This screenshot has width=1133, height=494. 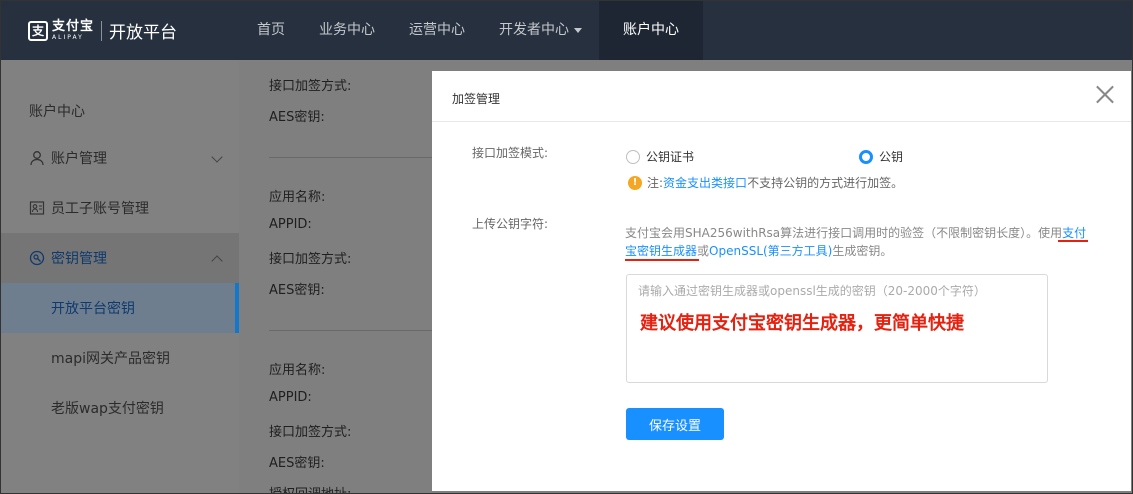 I want to click on nav-operation-center: 运营中心, so click(x=437, y=30).